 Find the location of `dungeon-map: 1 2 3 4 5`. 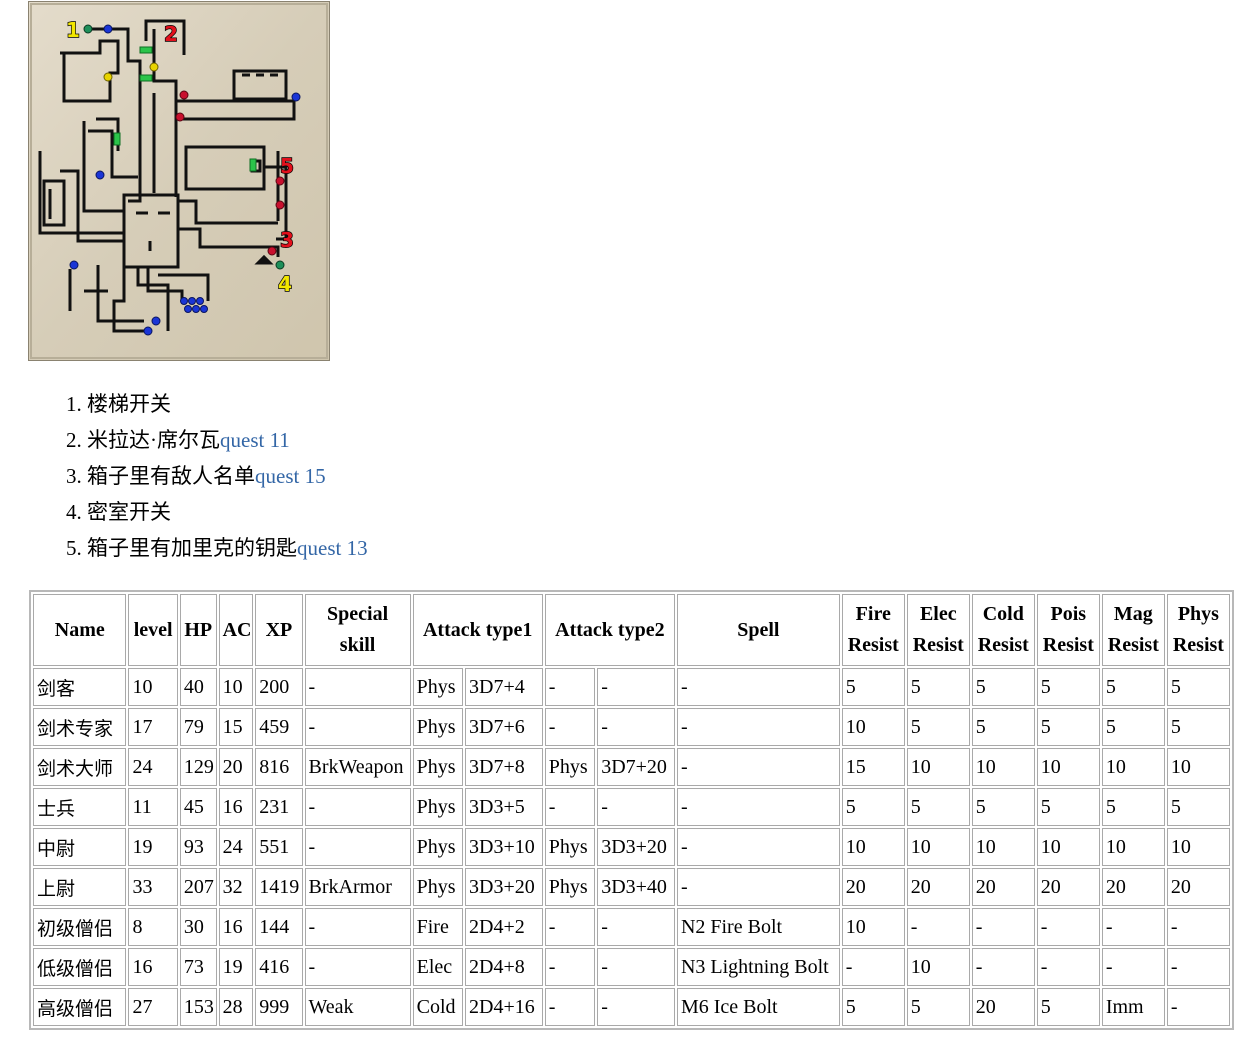

dungeon-map: 1 2 3 4 5 is located at coordinates (179, 181).